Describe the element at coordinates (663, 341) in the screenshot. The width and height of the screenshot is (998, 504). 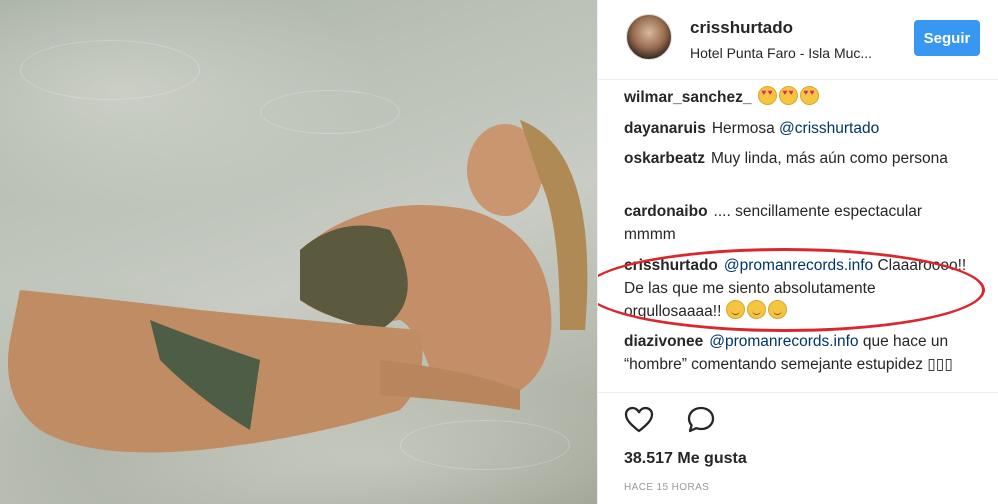
I see `comment-username: diazivonee` at that location.